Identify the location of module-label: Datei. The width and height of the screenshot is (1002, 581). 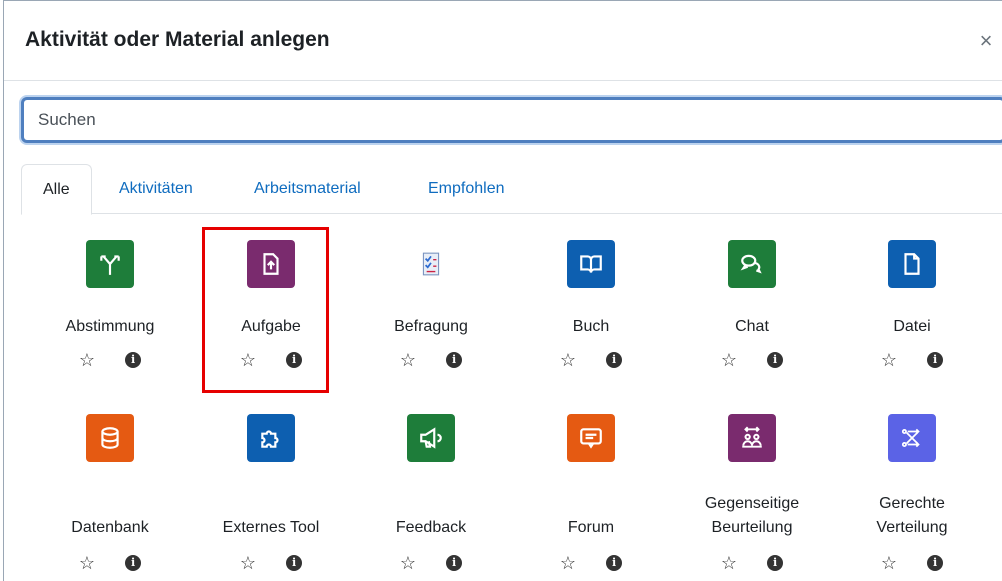
(912, 326).